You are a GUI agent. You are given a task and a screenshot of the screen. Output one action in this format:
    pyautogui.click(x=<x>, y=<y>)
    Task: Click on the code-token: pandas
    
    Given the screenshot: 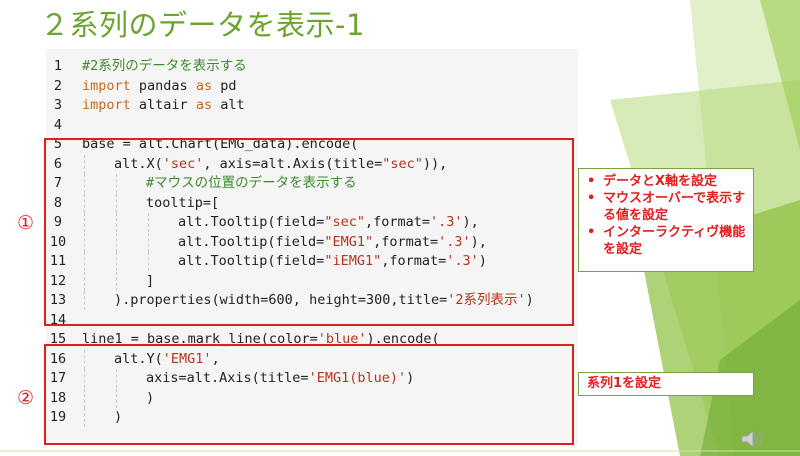 What is the action you would take?
    pyautogui.click(x=163, y=85)
    